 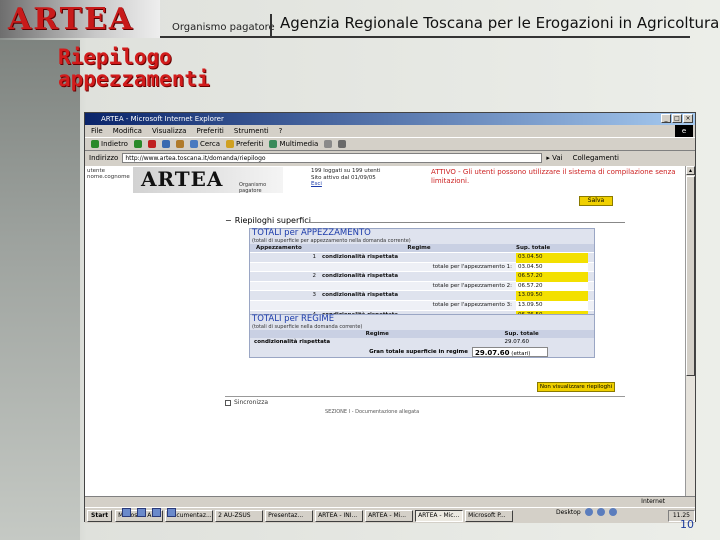 I want to click on menu-visualizza: Visualizza, so click(x=169, y=131).